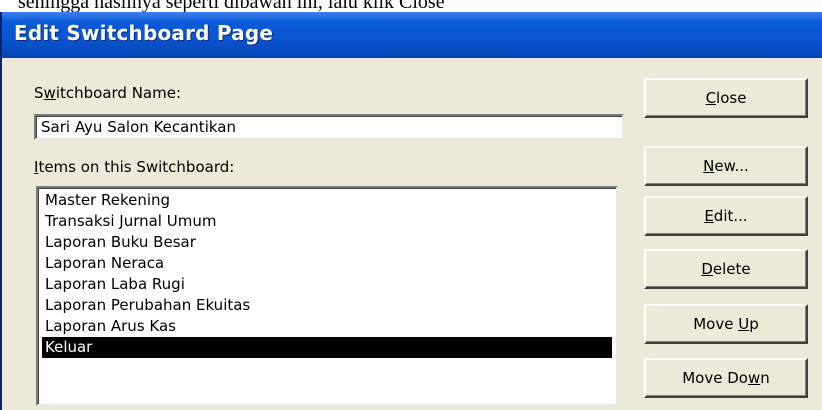  Describe the element at coordinates (726, 98) in the screenshot. I see `close-button: Close` at that location.